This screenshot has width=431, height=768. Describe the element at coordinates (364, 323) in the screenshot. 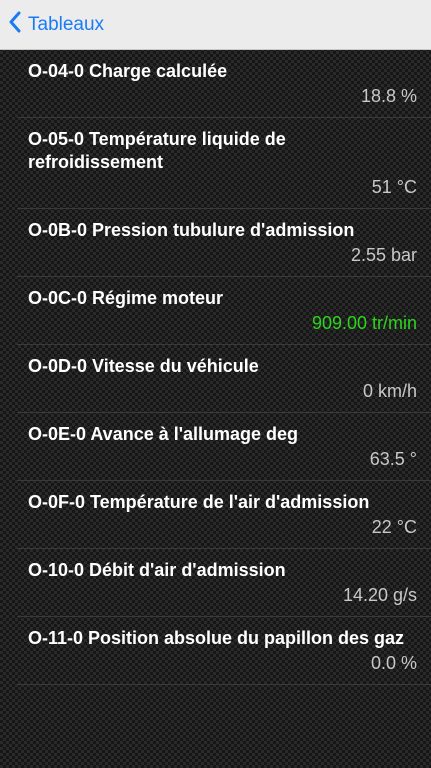

I see `sensor-value: 909.00 tr/min` at that location.